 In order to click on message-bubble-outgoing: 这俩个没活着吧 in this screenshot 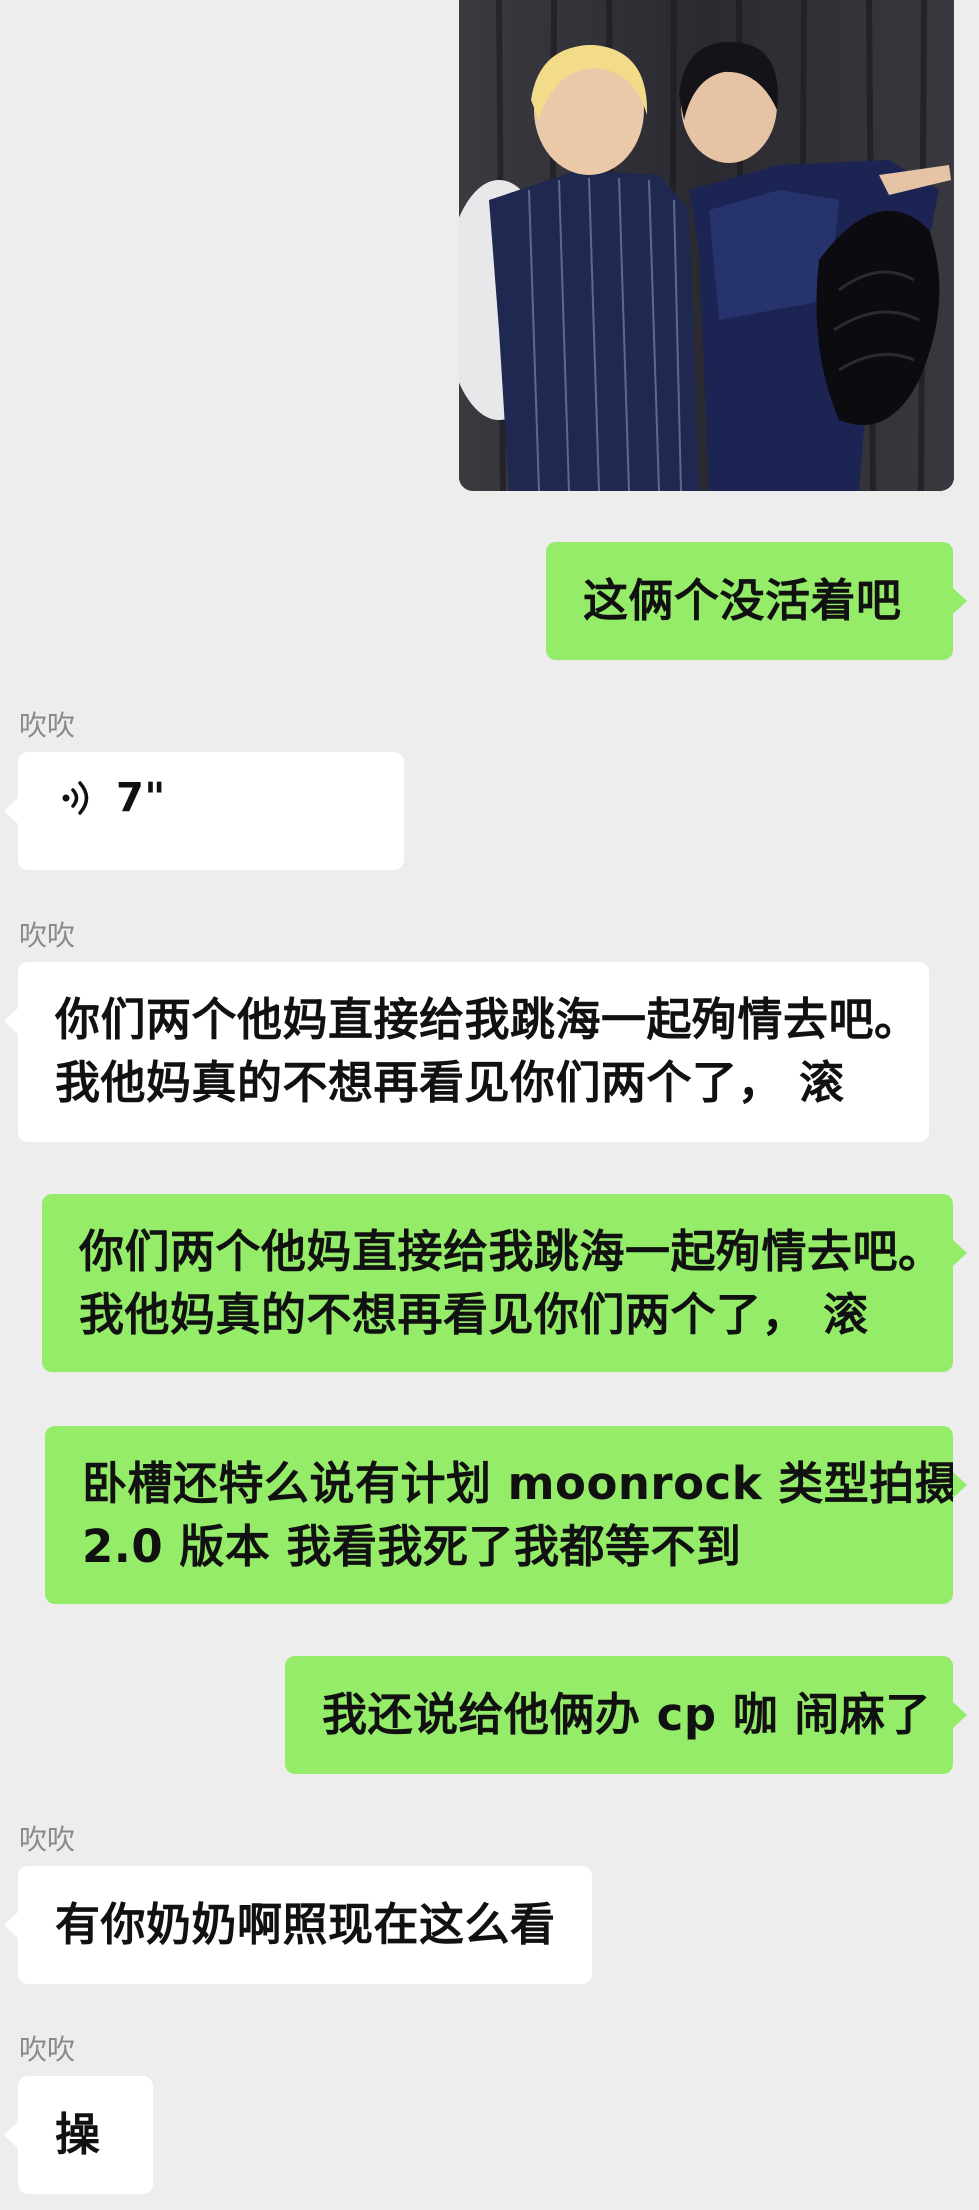, I will do `click(749, 601)`.